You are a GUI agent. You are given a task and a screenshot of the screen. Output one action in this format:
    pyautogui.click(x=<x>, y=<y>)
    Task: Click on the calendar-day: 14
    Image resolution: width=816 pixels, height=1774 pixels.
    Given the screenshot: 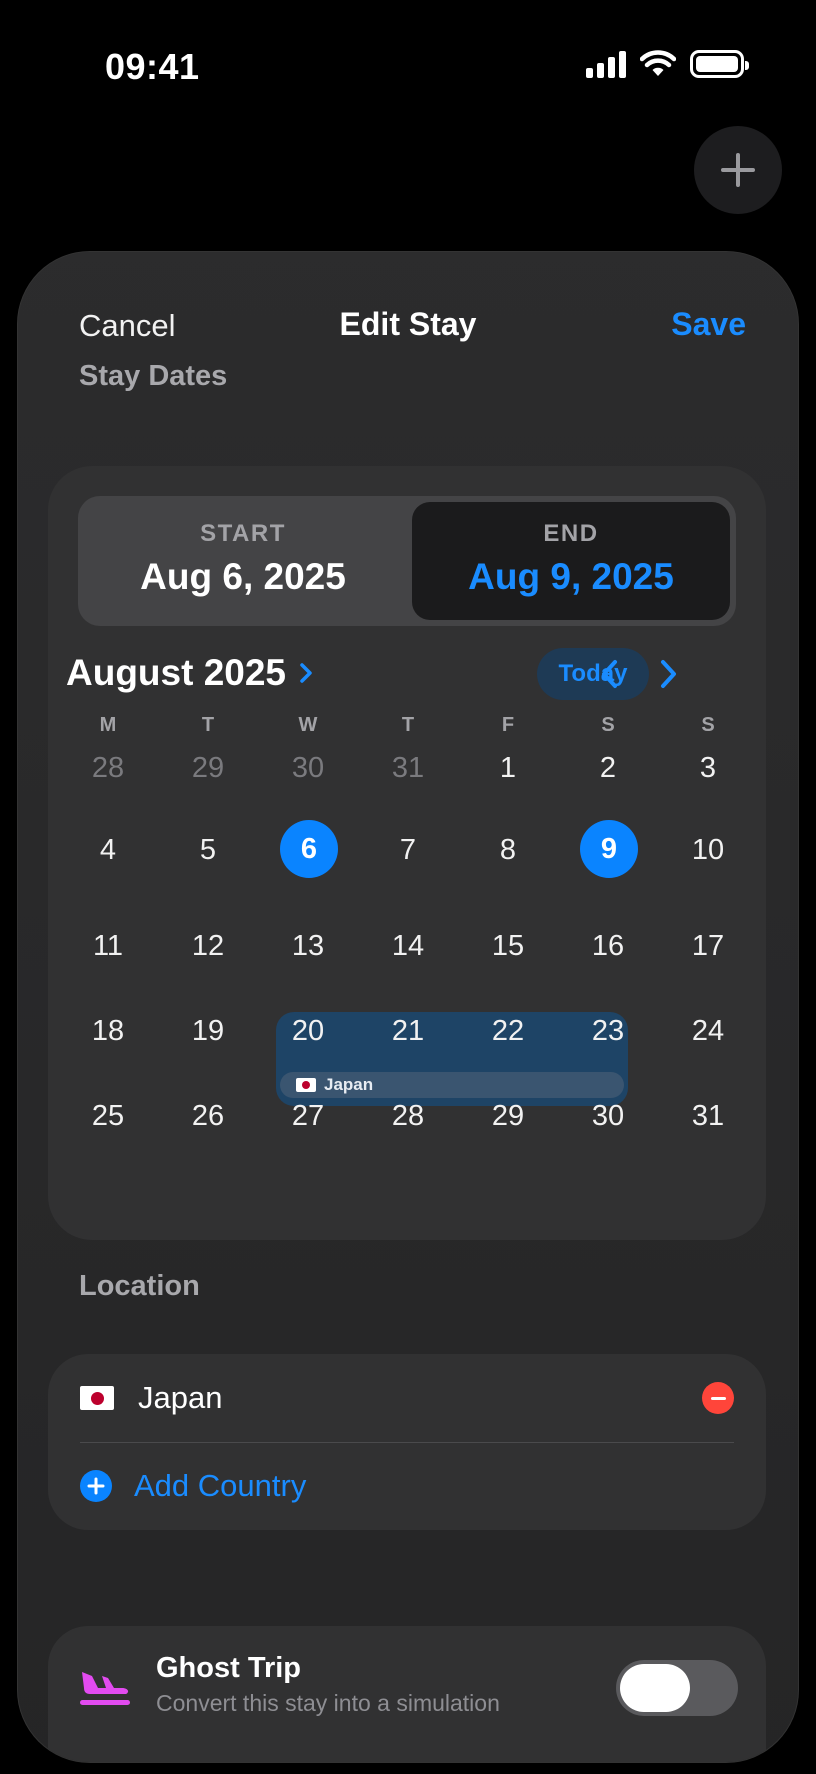 What is the action you would take?
    pyautogui.click(x=408, y=946)
    